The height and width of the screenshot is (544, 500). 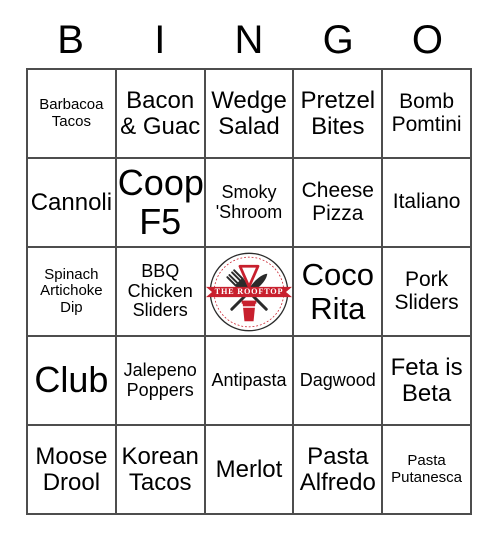 I want to click on the-rooftop-logo-icon: THE ROOFTOP, so click(x=248, y=291).